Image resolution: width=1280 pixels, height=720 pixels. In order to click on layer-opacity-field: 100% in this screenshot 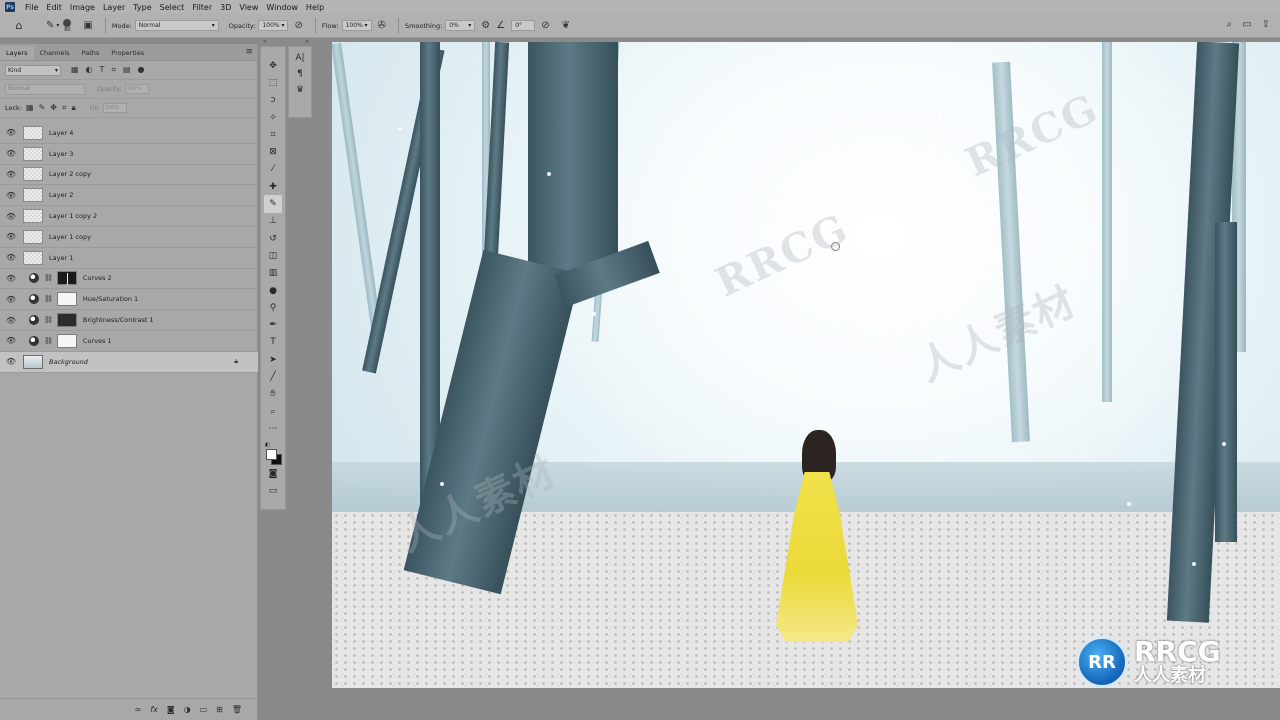, I will do `click(136, 89)`.